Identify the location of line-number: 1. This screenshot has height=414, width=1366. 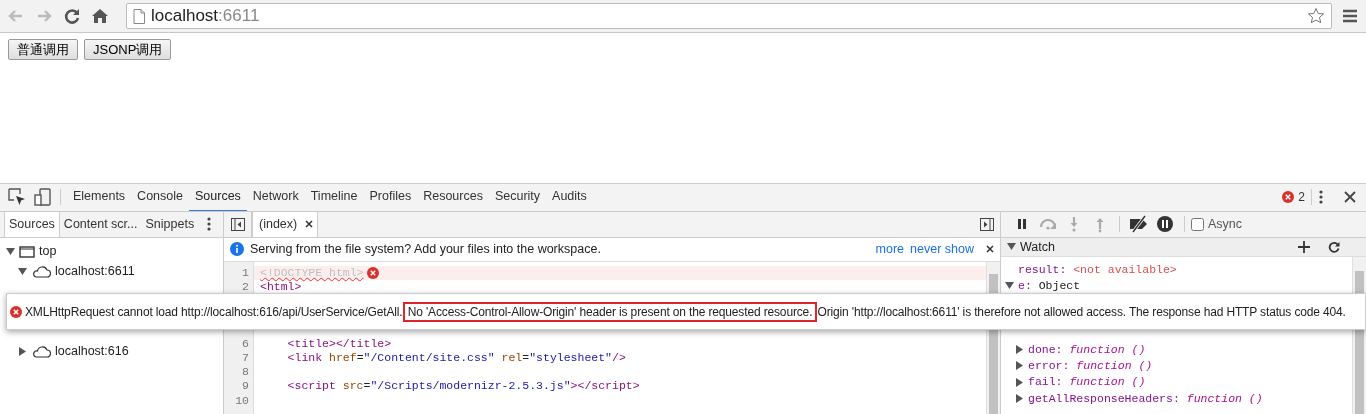
(245, 273).